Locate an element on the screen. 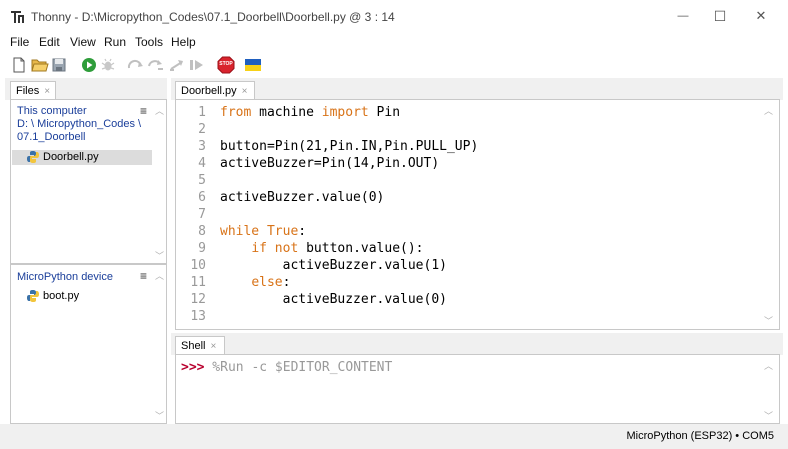  code-text: button=Pin(21,Pin.IN,Pin.PULL_UP) is located at coordinates (349, 146).